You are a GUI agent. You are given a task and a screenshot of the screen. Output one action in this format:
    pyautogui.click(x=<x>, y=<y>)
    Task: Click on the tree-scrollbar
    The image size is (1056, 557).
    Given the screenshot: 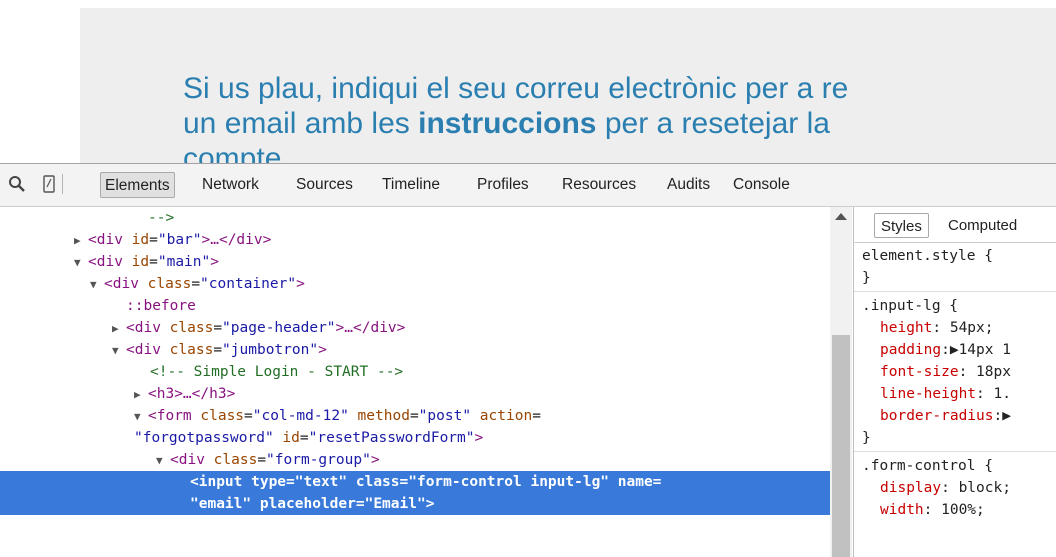 What is the action you would take?
    pyautogui.click(x=841, y=382)
    